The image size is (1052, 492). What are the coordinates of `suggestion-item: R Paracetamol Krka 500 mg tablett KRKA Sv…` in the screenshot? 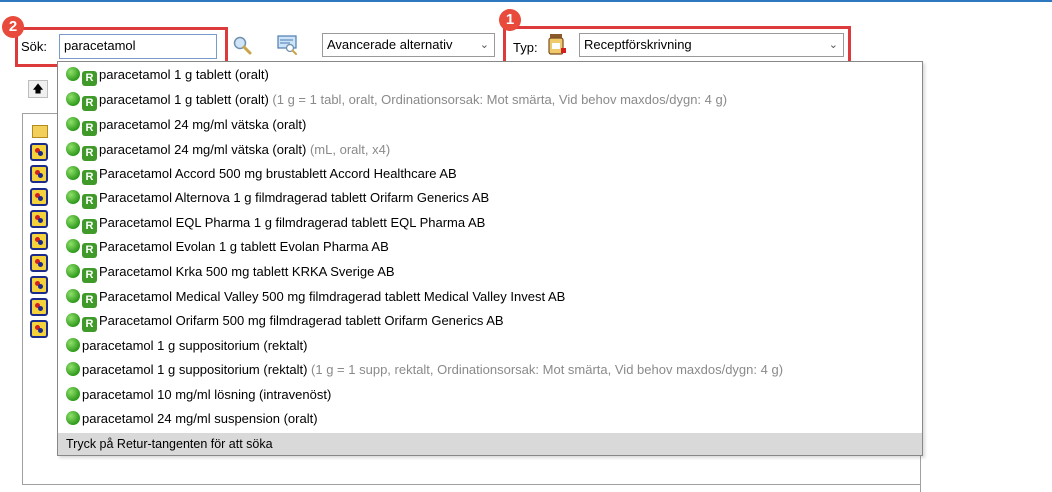 It's located at (230, 272).